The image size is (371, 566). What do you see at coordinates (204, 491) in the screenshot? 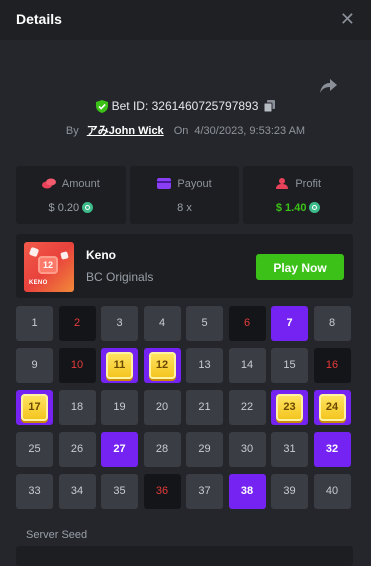
I see `keno-cell-37: 37` at bounding box center [204, 491].